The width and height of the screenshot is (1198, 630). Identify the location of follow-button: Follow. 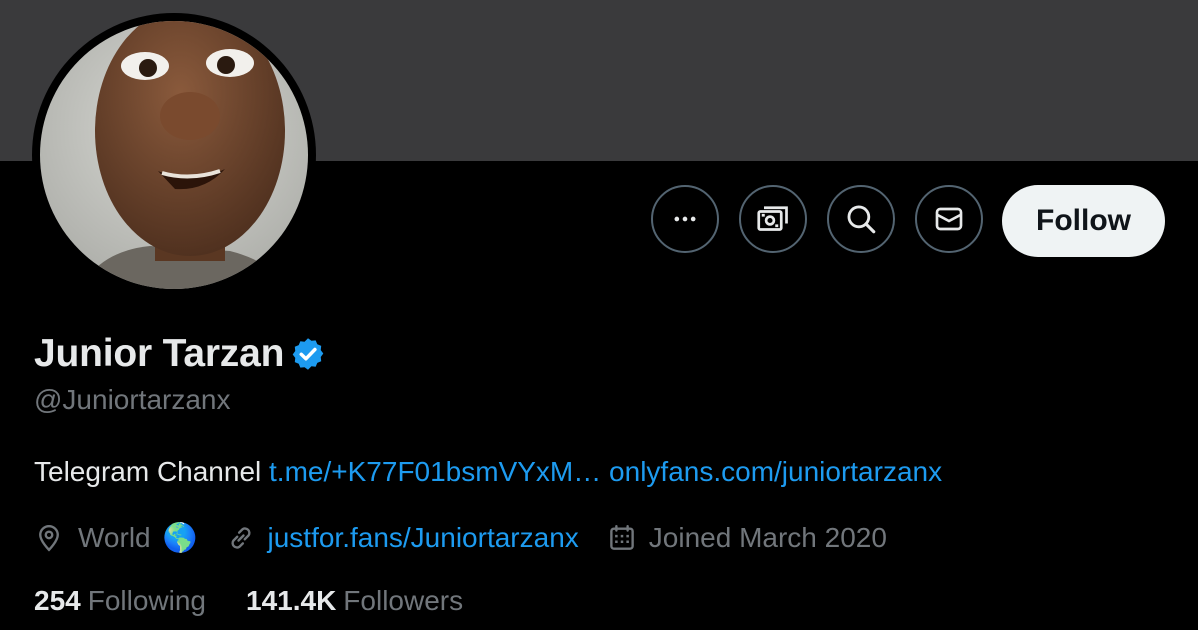
(1083, 221).